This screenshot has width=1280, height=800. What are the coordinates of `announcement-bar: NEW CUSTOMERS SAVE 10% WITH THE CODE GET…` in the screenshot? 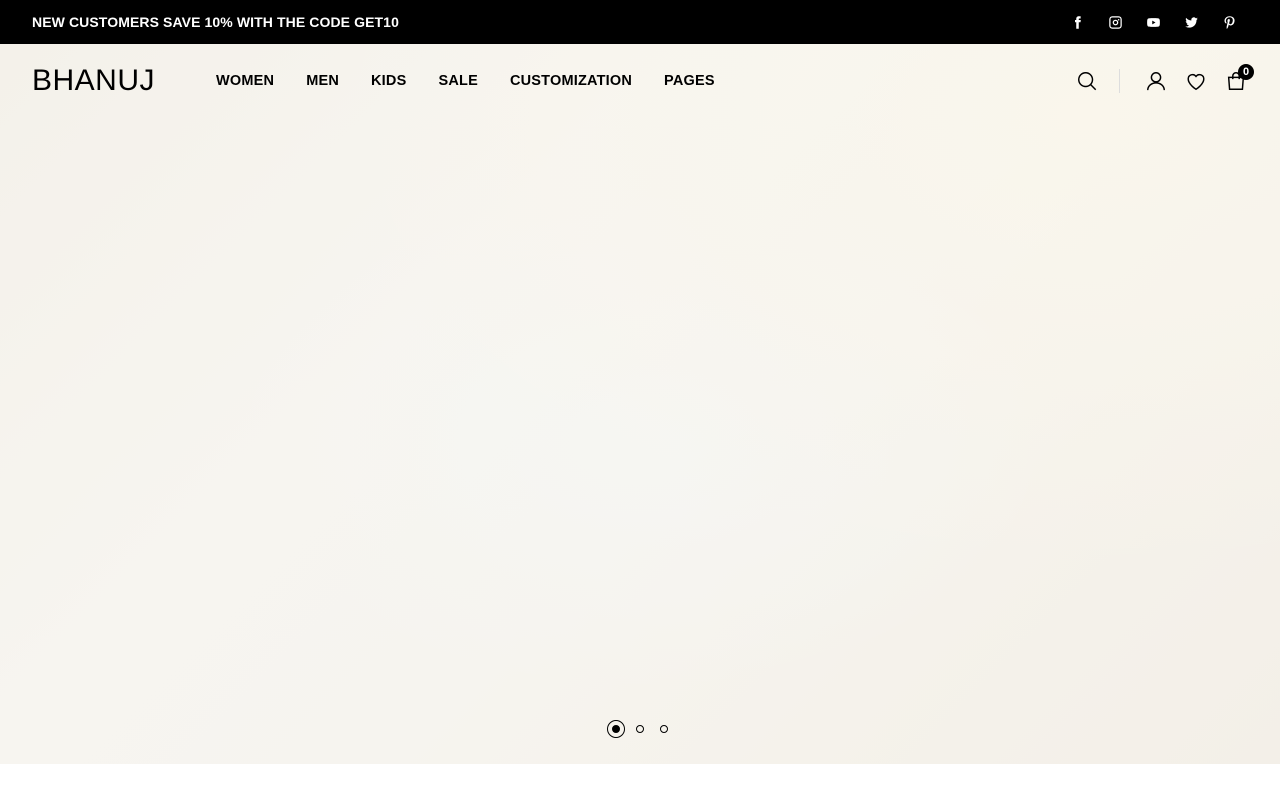 It's located at (640, 22).